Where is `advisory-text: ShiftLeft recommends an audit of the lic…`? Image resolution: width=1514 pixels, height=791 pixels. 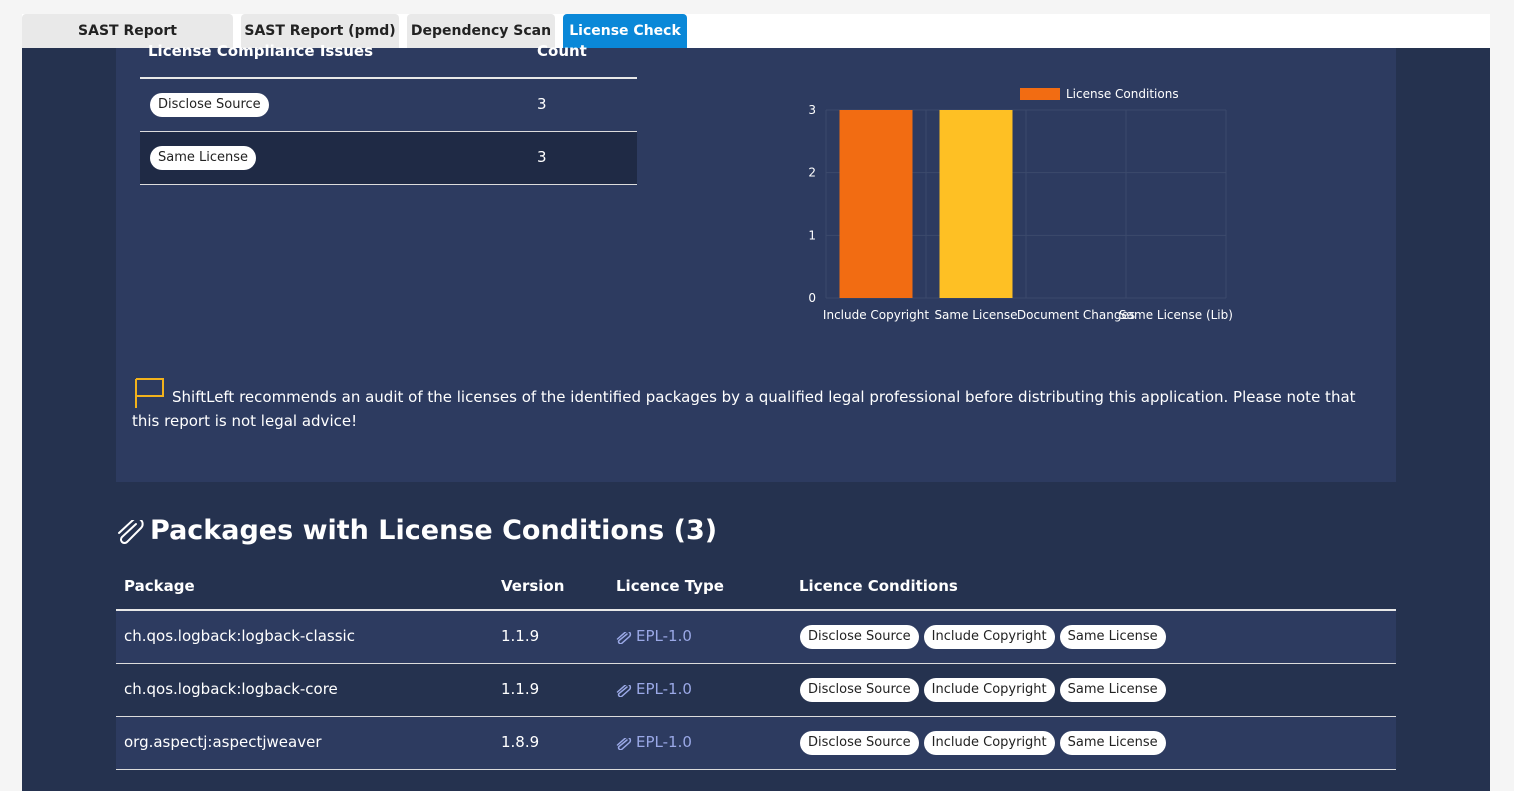 advisory-text: ShiftLeft recommends an audit of the lic… is located at coordinates (744, 409).